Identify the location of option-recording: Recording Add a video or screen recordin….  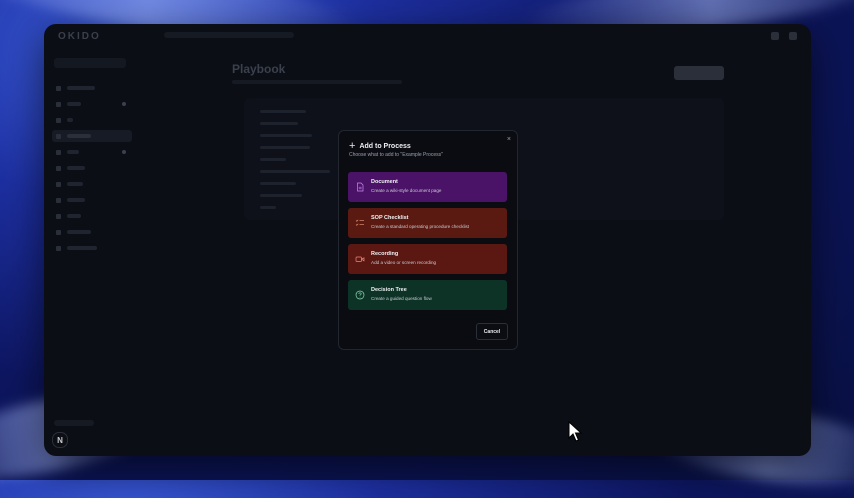
(427, 259).